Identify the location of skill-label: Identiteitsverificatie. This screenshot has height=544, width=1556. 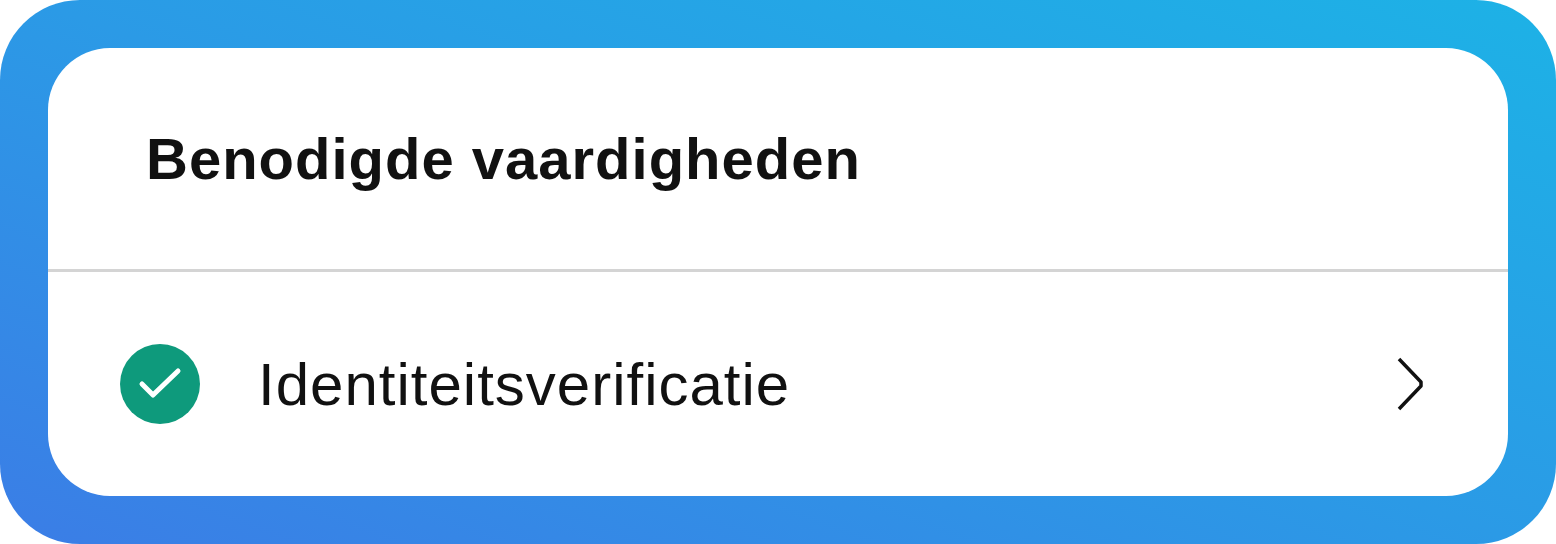
(525, 384).